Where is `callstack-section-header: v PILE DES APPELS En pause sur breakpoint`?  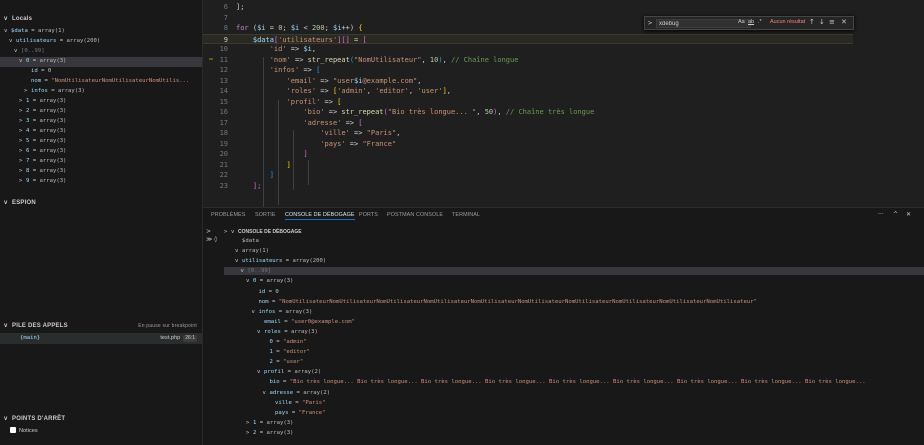
callstack-section-header: v PILE DES APPELS En pause sur breakpoint is located at coordinates (101, 326).